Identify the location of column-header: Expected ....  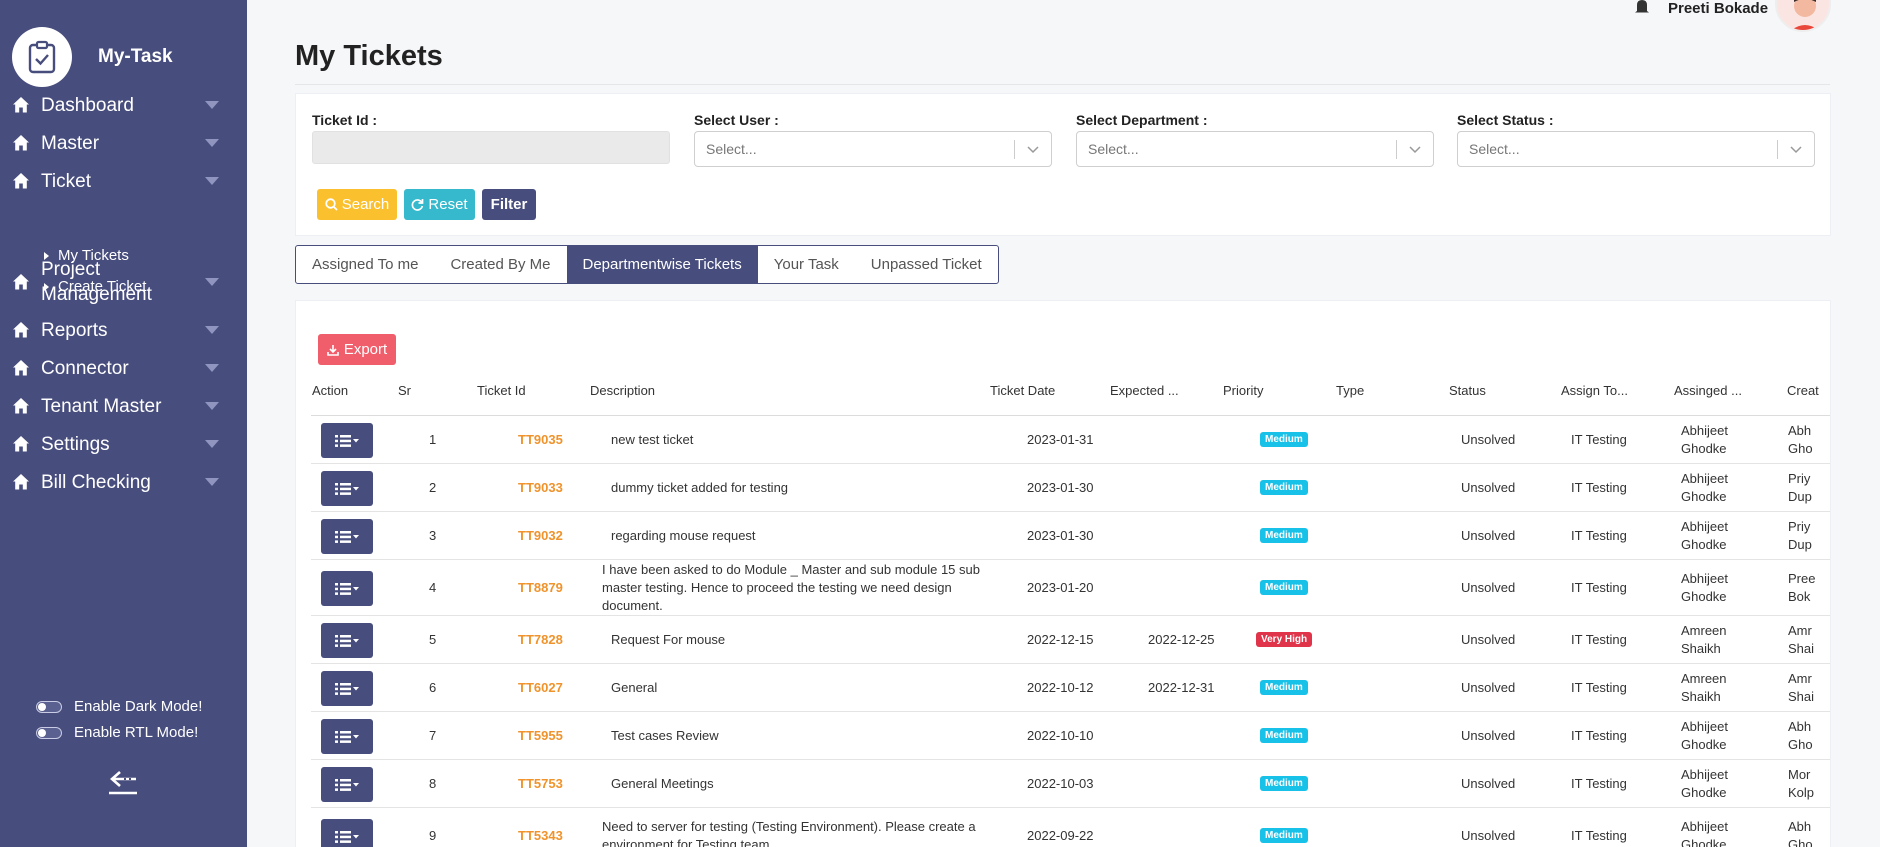
(1144, 390).